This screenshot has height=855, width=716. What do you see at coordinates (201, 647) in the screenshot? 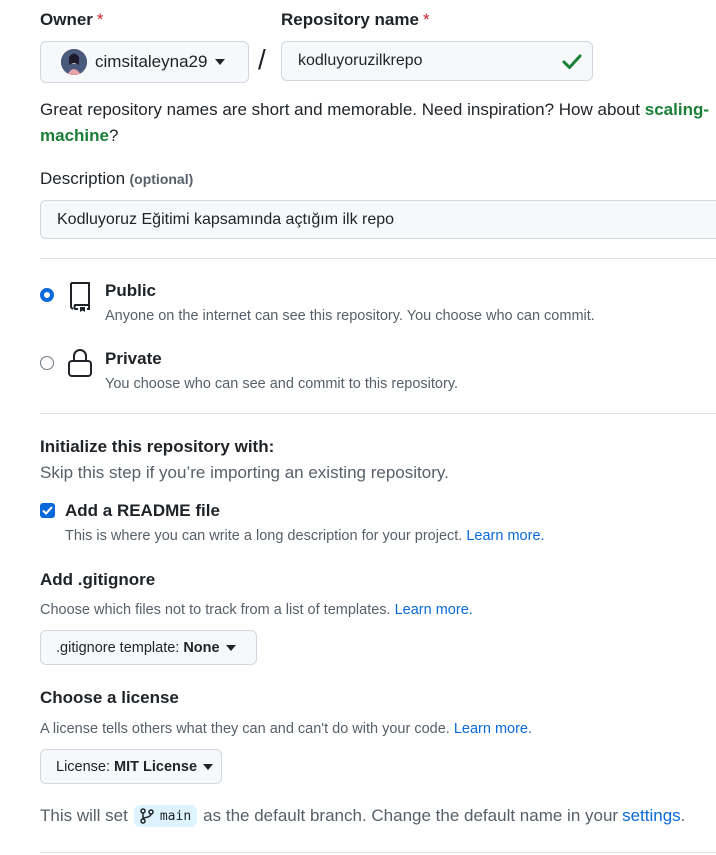
I see `gitignore-button-value: None` at bounding box center [201, 647].